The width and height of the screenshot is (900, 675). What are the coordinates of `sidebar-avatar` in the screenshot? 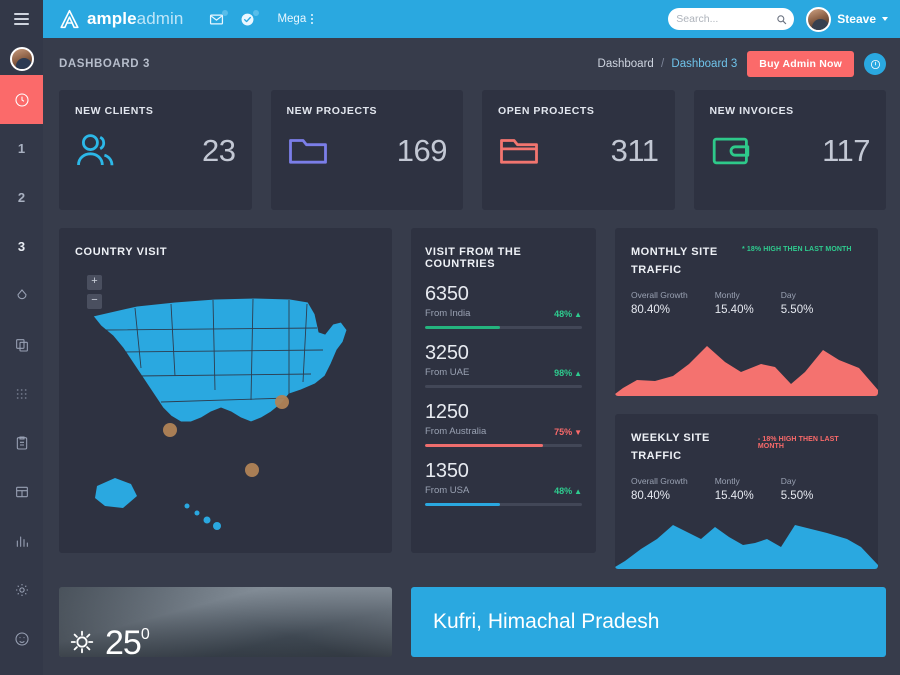 It's located at (21, 59).